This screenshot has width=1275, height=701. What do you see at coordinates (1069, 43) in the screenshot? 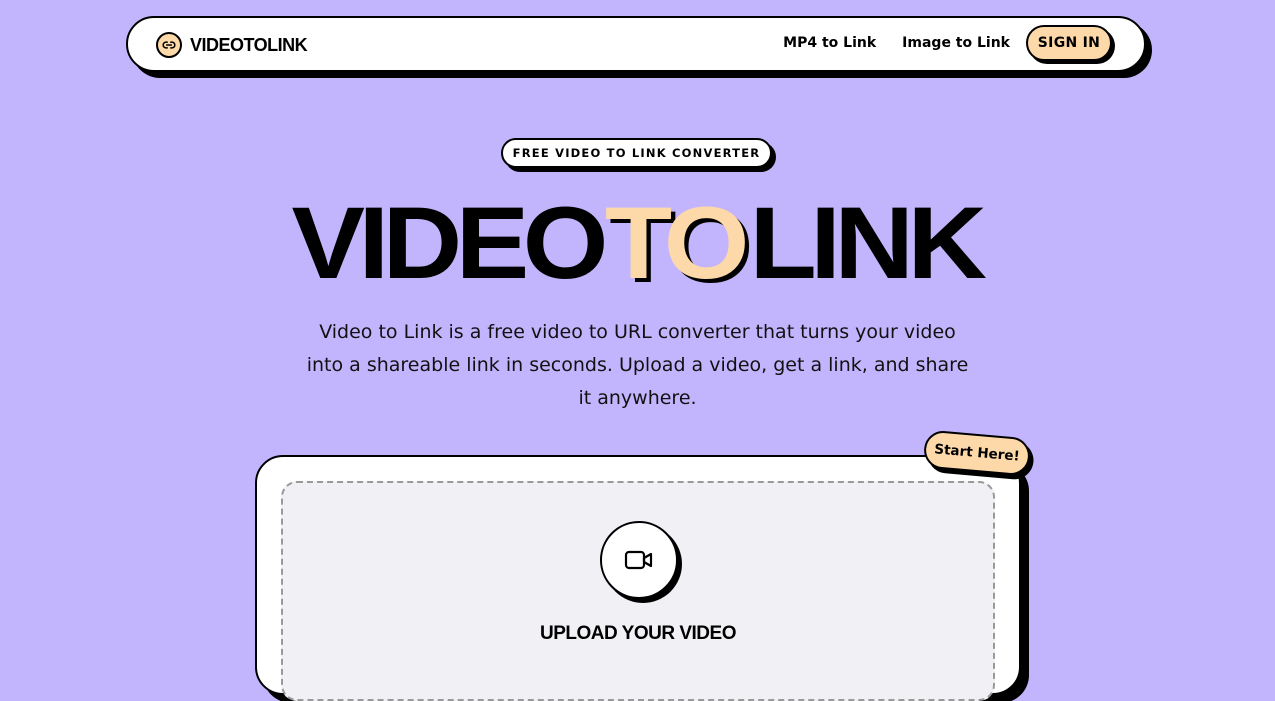
I see `sign-in-button: SIGN IN` at bounding box center [1069, 43].